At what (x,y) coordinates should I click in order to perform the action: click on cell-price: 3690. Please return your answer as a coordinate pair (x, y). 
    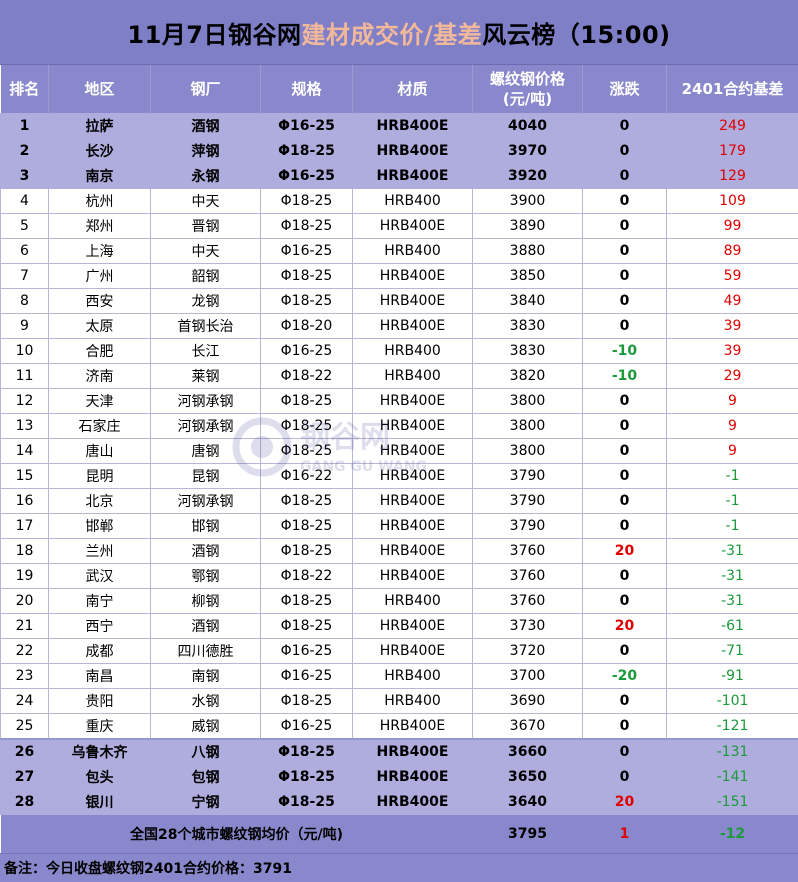
    Looking at the image, I should click on (528, 701).